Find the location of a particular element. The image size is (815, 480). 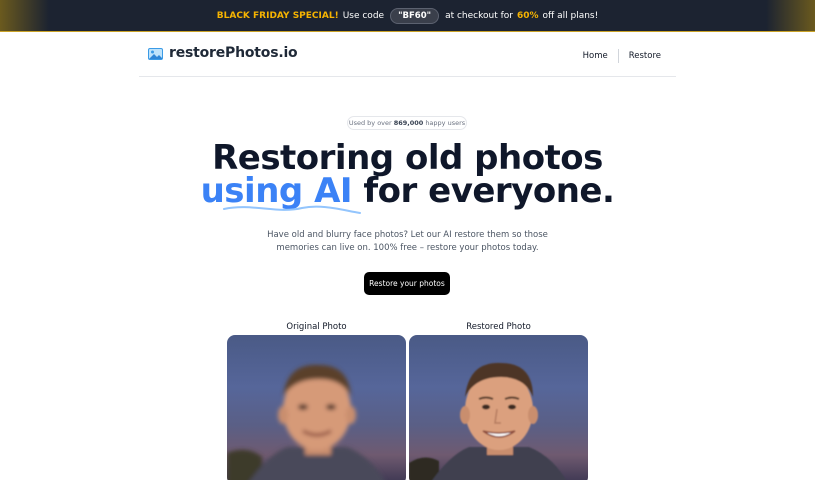

hero-title-line2: using AI for everyone. is located at coordinates (407, 191).